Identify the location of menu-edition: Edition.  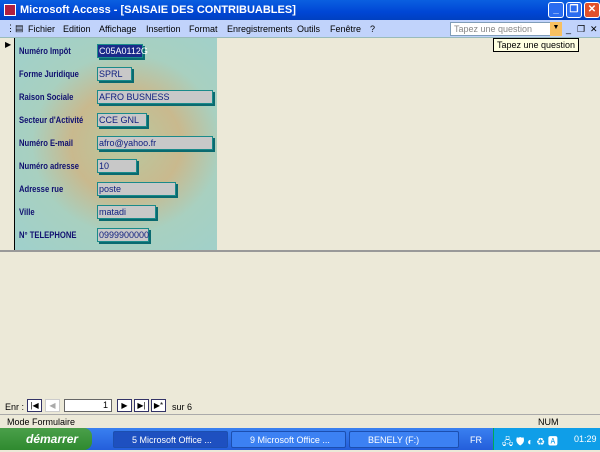
(77, 29).